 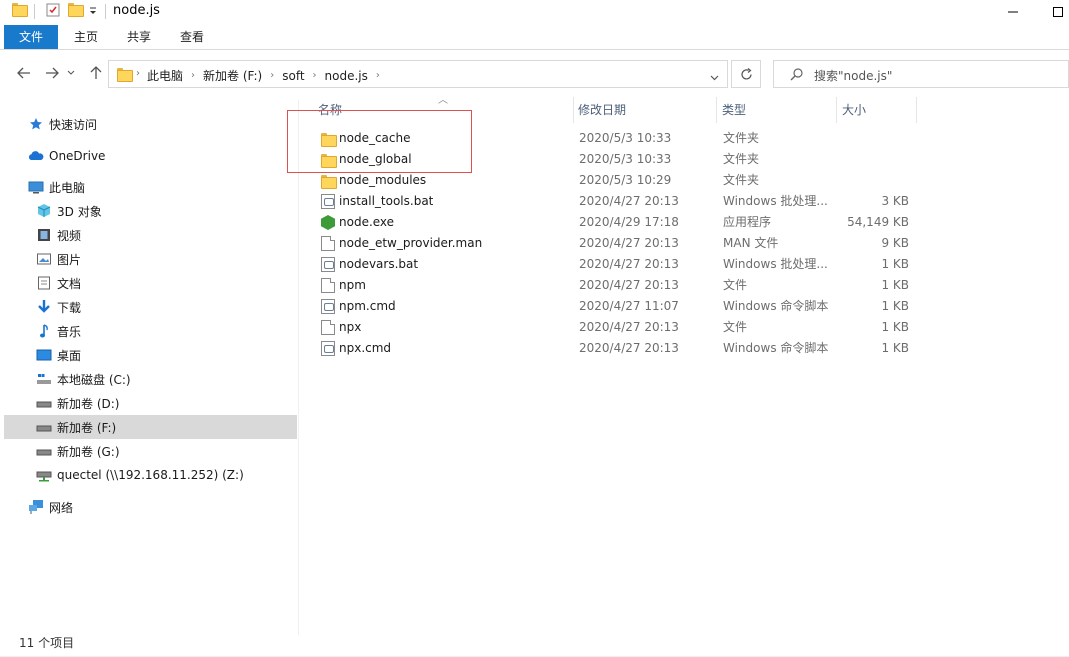 What do you see at coordinates (618, 222) in the screenshot?
I see `file-row: node.exe 2020/4/29 17:18 应用程序 54,149 KB` at bounding box center [618, 222].